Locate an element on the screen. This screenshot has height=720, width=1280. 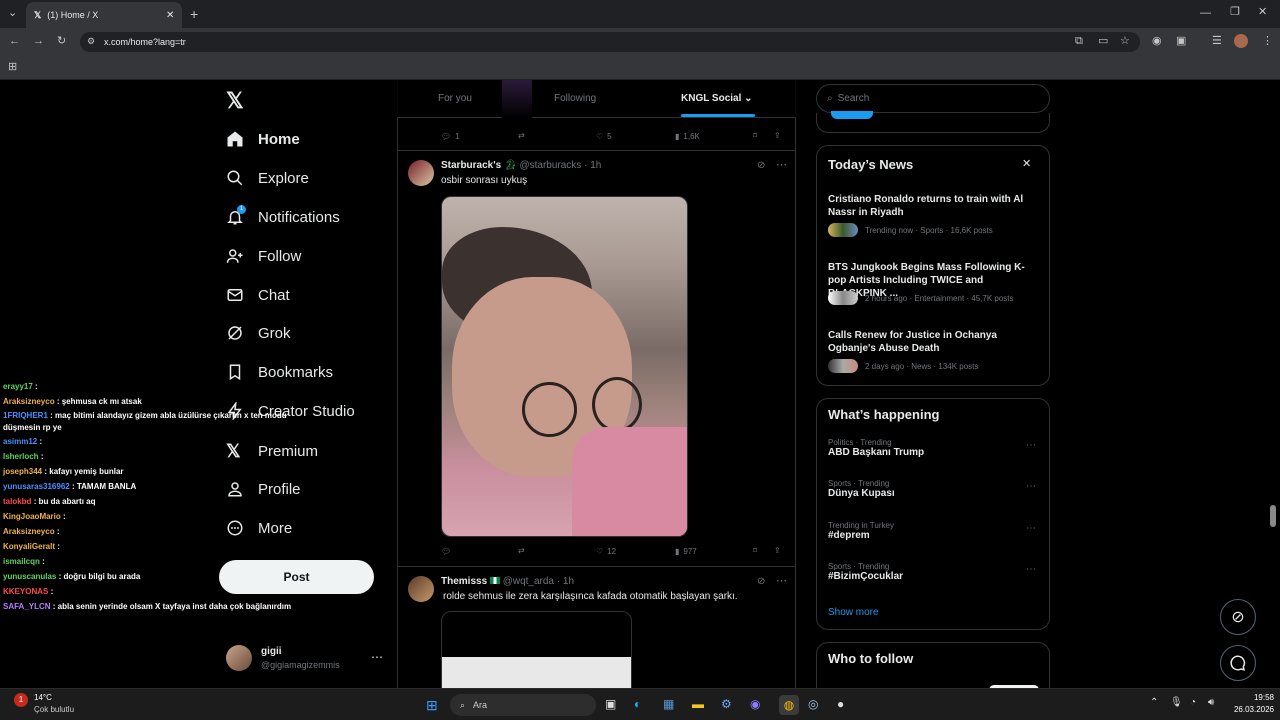
page-scrollbar is located at coordinates (1273, 516).